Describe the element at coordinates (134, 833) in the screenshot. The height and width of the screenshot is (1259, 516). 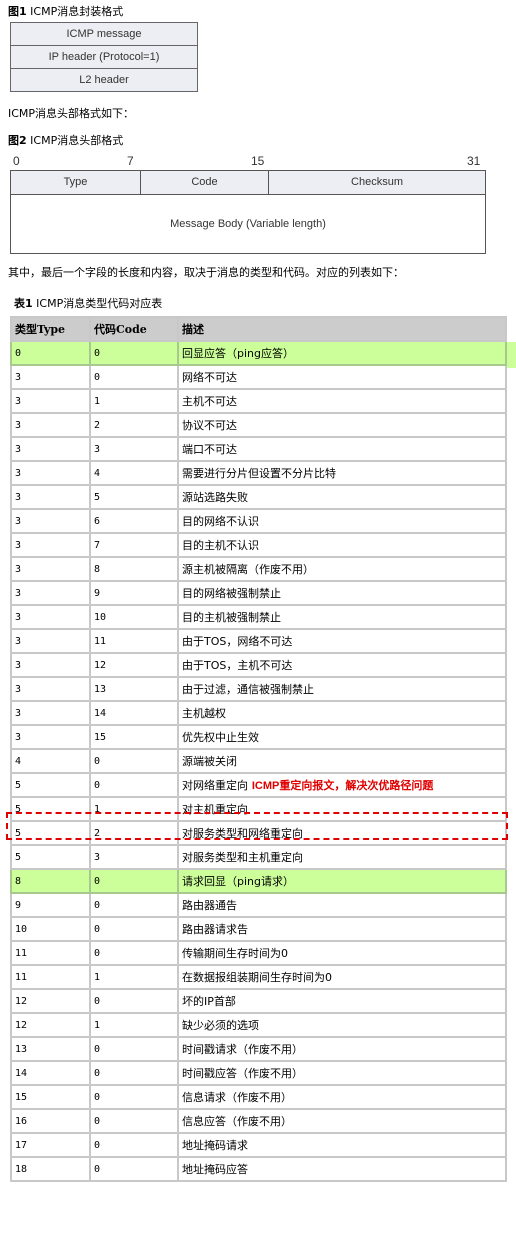
I see `cell-code: 2` at that location.